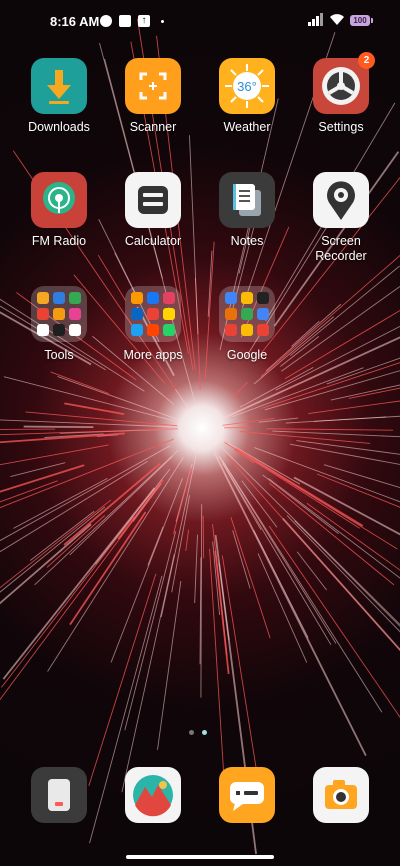 The width and height of the screenshot is (400, 866). I want to click on weather-icon: 36°, so click(247, 86).